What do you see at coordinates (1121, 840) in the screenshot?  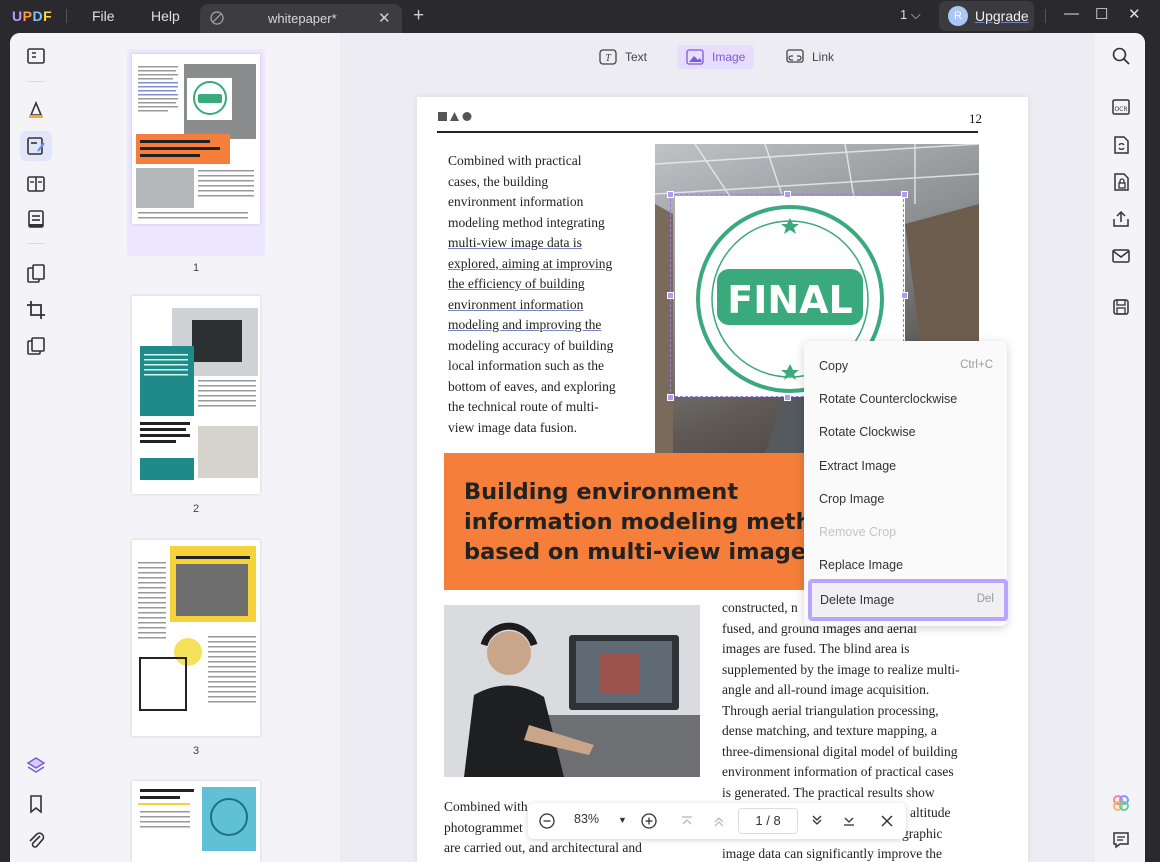 I see `comment-panel-icon` at bounding box center [1121, 840].